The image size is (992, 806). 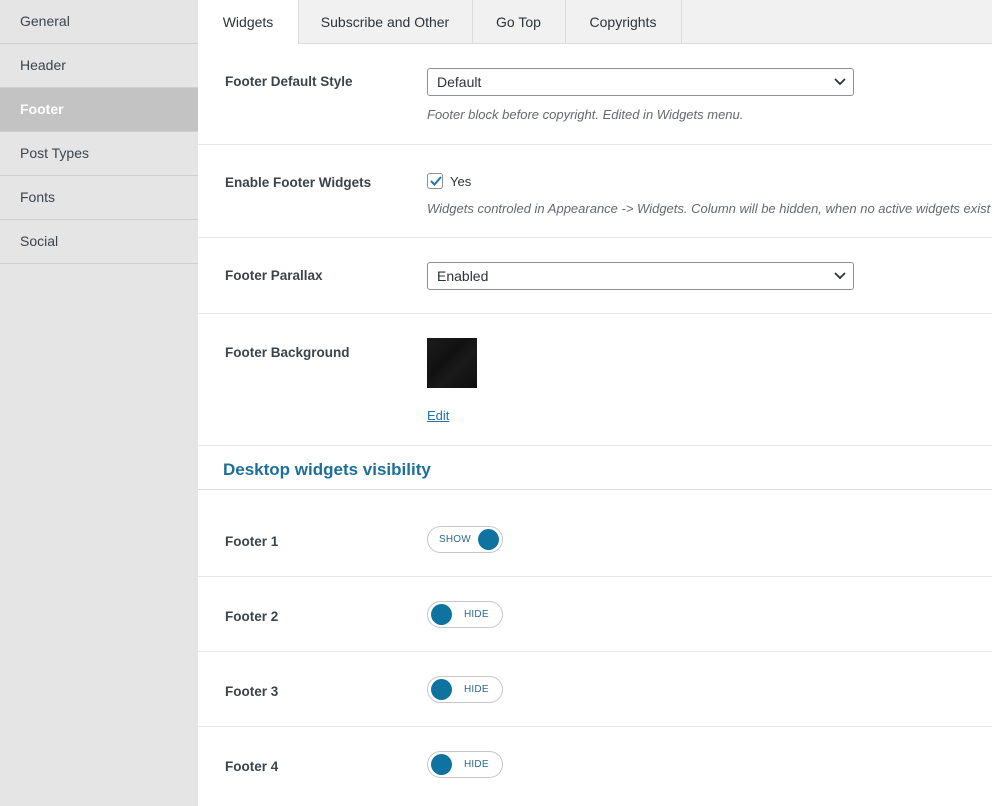 What do you see at coordinates (460, 181) in the screenshot?
I see `footer-widgets-checkbox-label: Yes` at bounding box center [460, 181].